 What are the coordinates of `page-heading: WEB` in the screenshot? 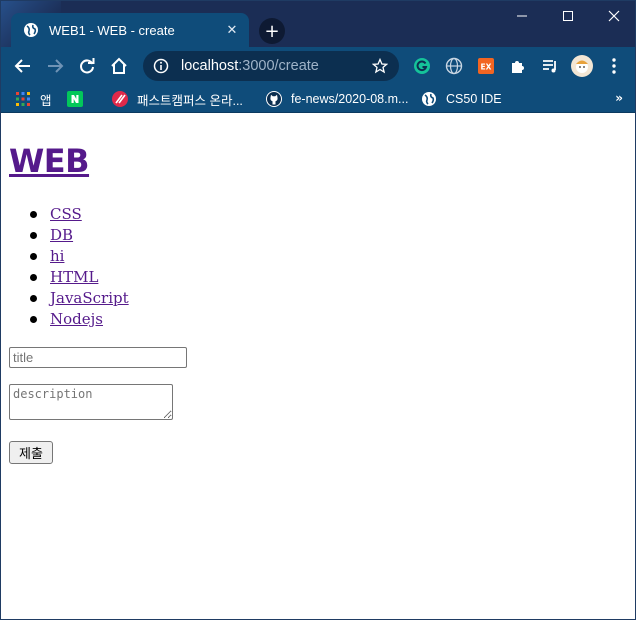 It's located at (49, 161).